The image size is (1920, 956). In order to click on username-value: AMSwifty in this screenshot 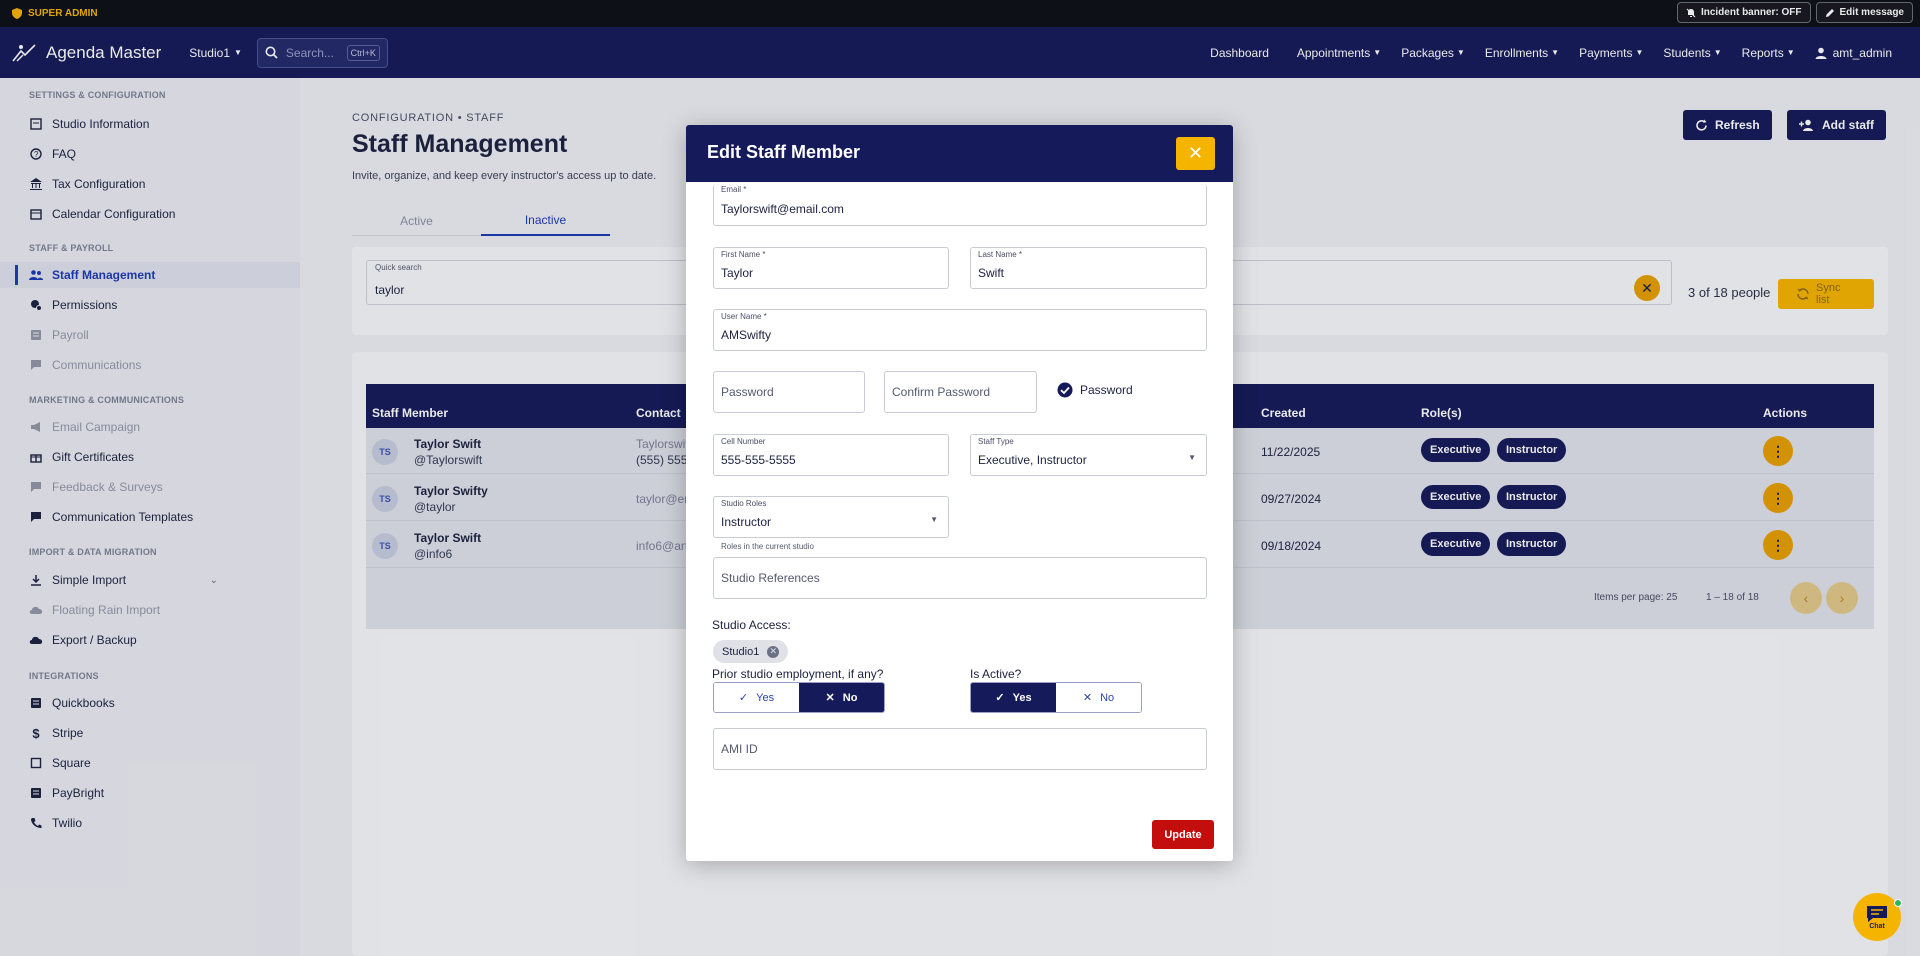, I will do `click(746, 335)`.